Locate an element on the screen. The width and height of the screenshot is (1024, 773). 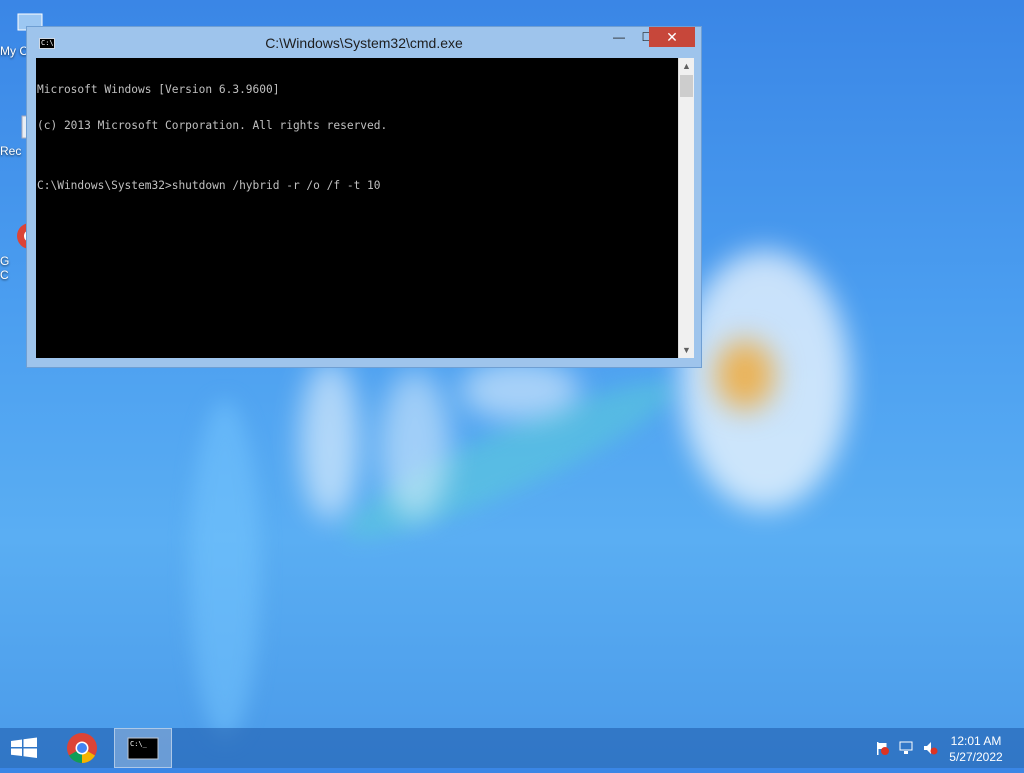
taskbar-cmd: C:\_ is located at coordinates (143, 748).